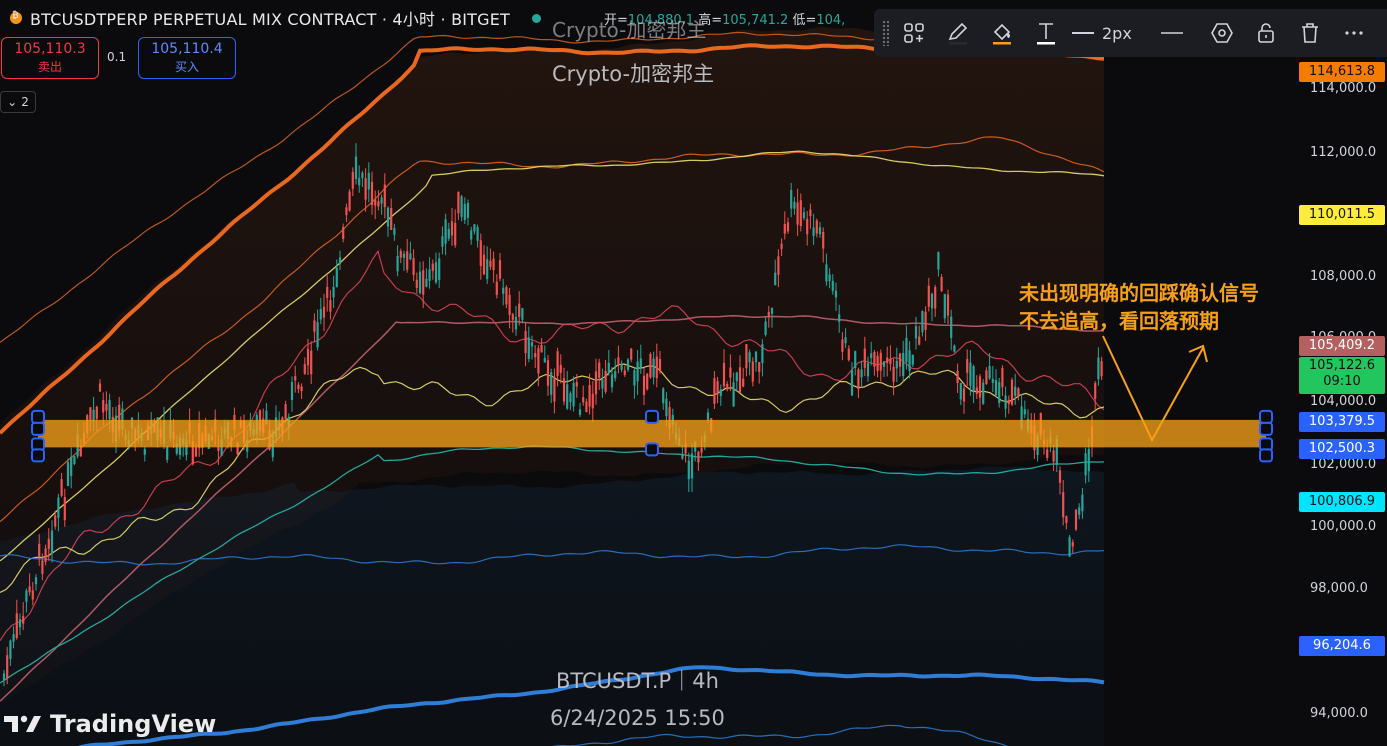 The image size is (1387, 746). I want to click on line-style-icon, so click(1172, 33).